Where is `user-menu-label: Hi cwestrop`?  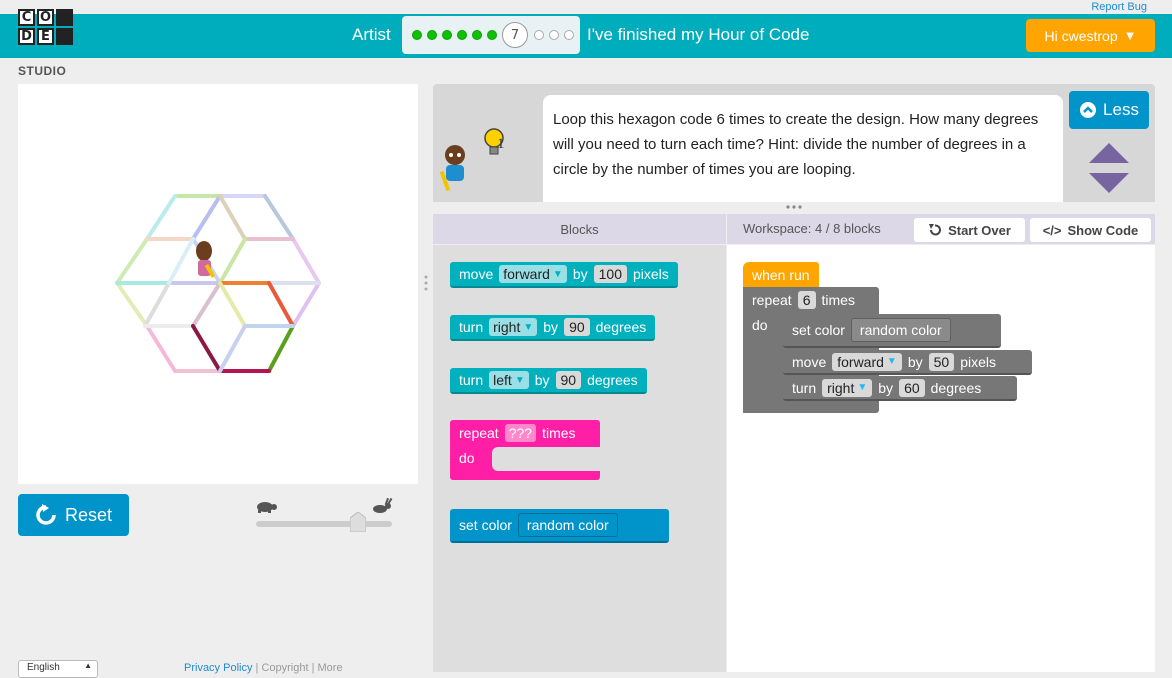
user-menu-label: Hi cwestrop is located at coordinates (1081, 35).